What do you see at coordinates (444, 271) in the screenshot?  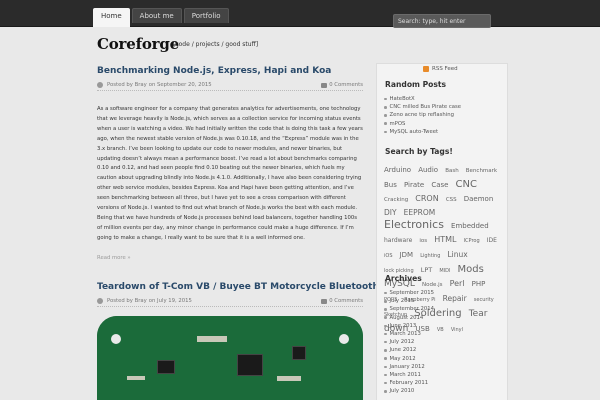 I see `tag-link: MIDI` at bounding box center [444, 271].